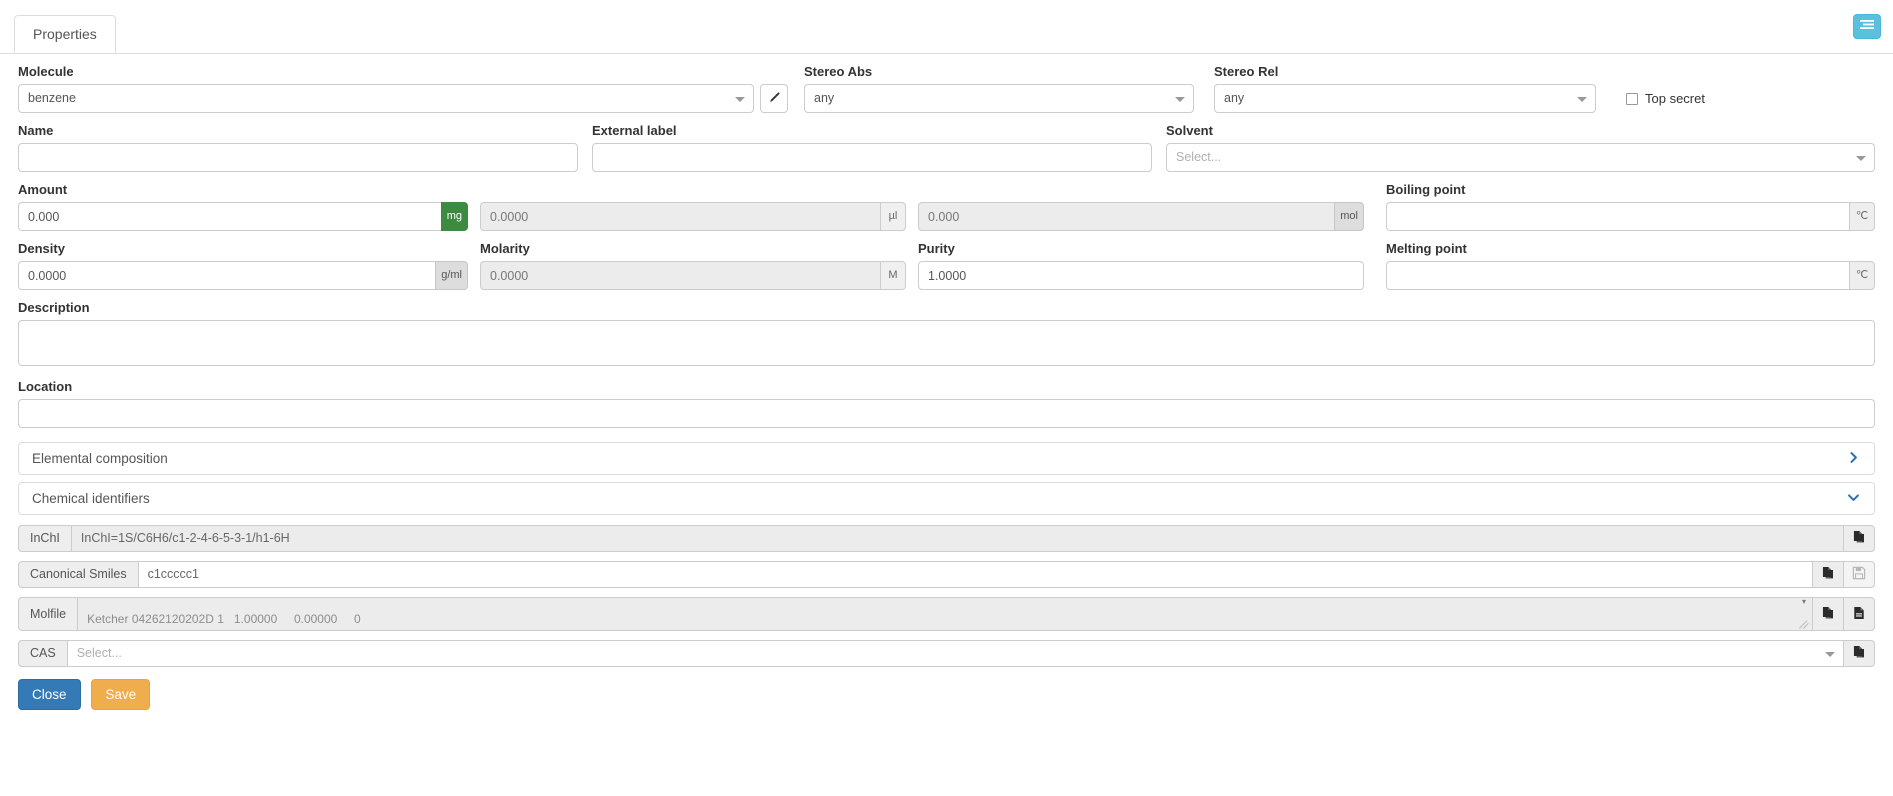  What do you see at coordinates (91, 498) in the screenshot?
I see `chemical-identifiers-title: Chemical identifiers` at bounding box center [91, 498].